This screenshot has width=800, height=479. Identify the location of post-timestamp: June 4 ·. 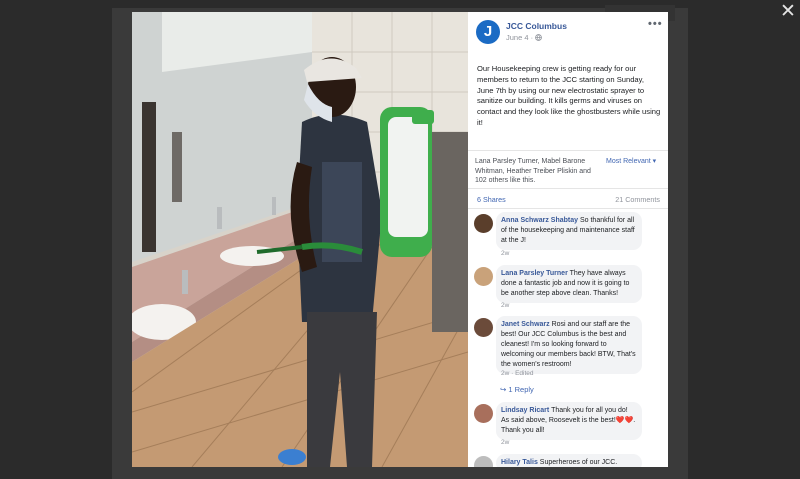
(524, 37).